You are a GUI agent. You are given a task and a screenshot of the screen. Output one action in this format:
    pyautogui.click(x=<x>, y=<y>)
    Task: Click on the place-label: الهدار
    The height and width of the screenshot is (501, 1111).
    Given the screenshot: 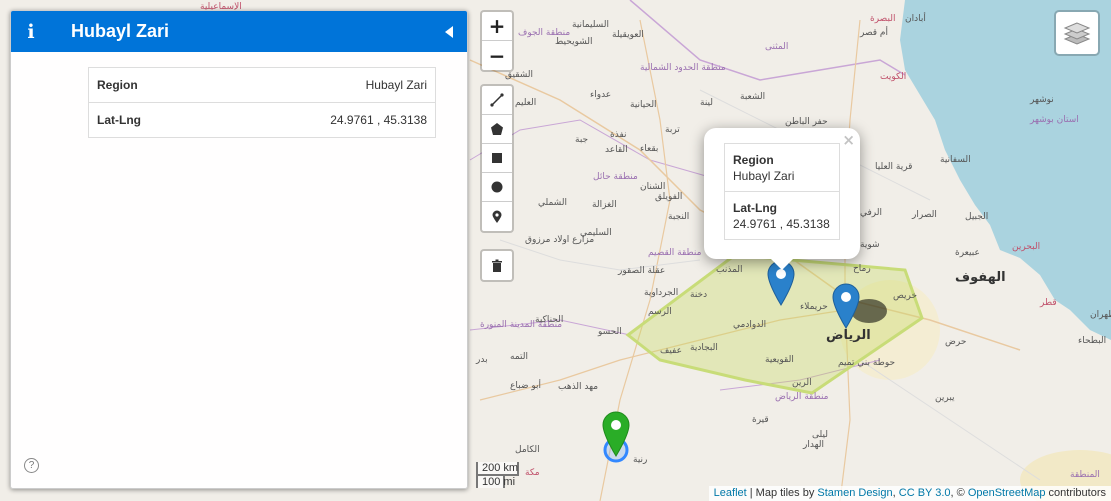 What is the action you would take?
    pyautogui.click(x=813, y=445)
    